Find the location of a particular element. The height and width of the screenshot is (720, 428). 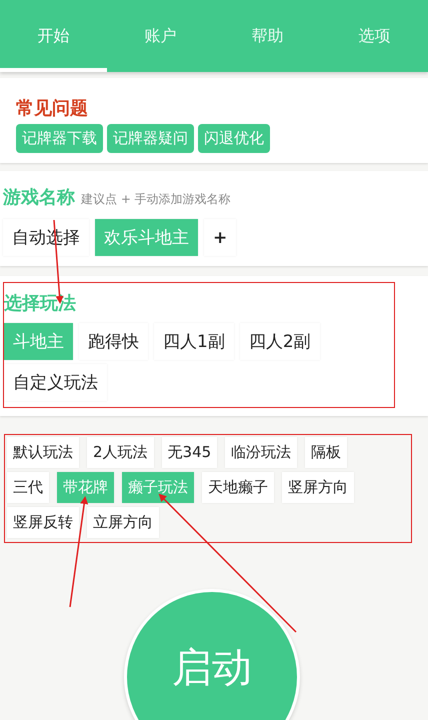

option-chip: 默认玩法 is located at coordinates (43, 452).